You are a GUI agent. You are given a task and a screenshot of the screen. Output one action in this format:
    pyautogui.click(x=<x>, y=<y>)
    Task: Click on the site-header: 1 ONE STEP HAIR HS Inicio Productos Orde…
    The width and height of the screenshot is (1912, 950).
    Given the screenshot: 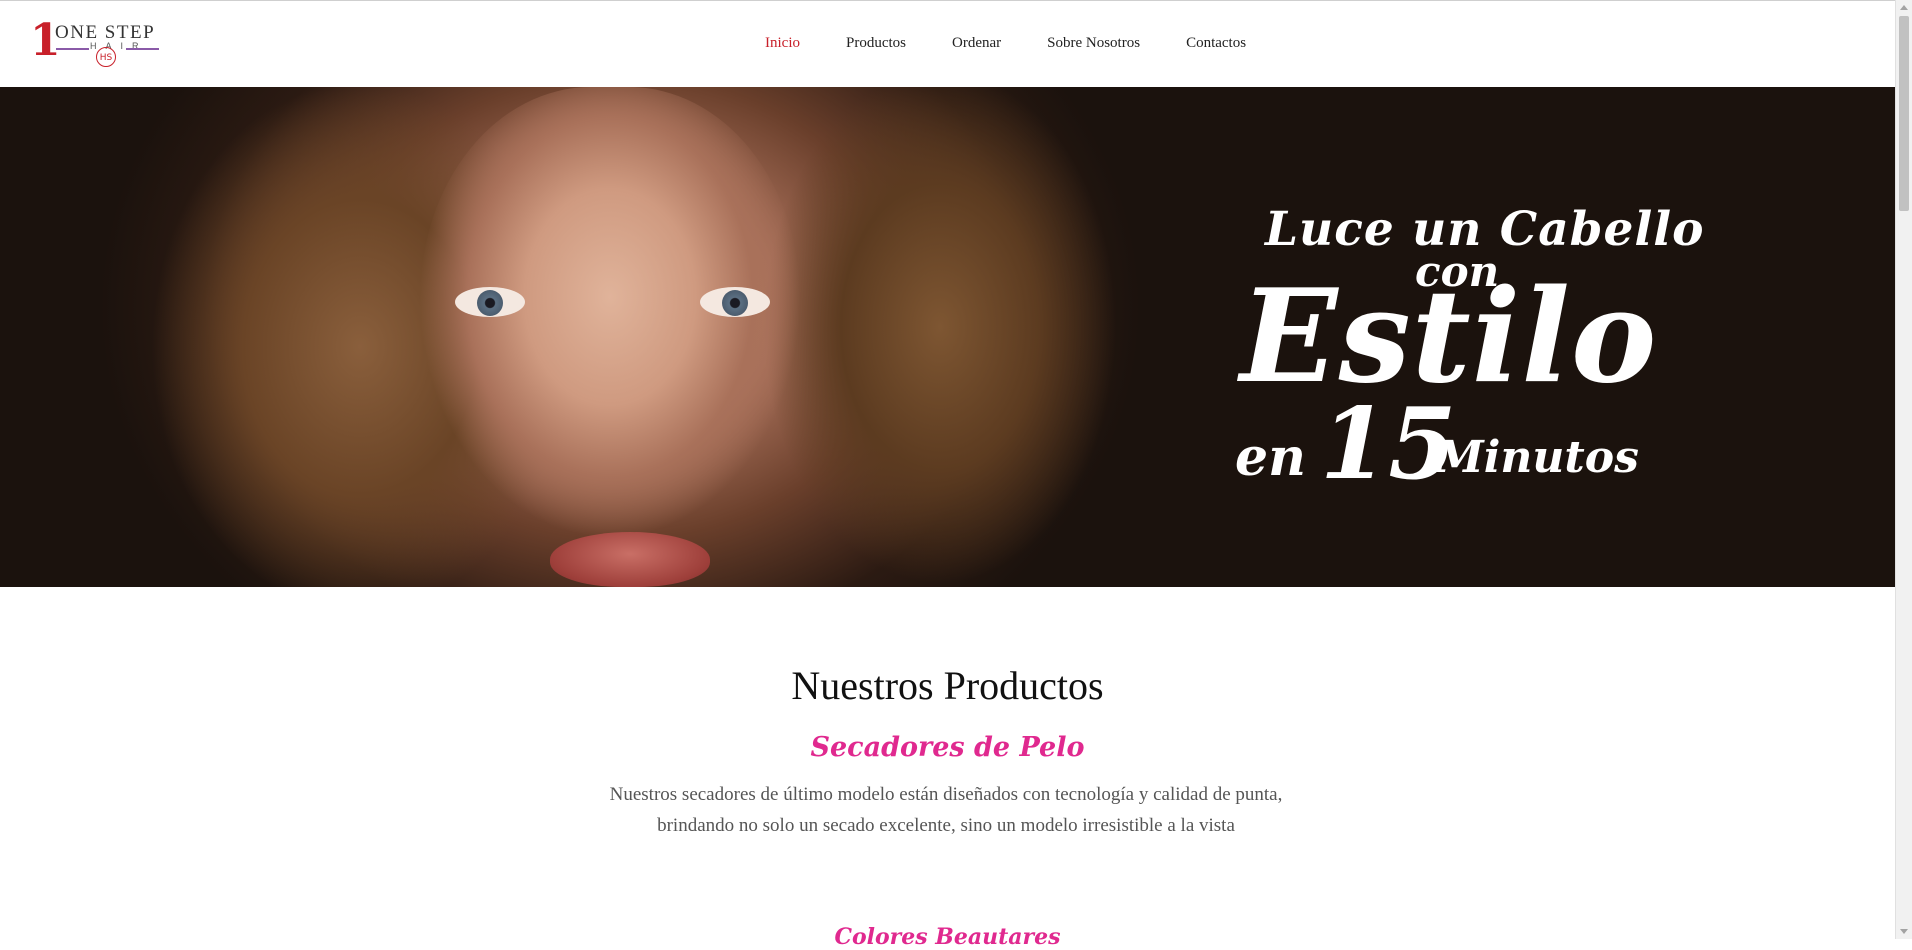 What is the action you would take?
    pyautogui.click(x=947, y=44)
    